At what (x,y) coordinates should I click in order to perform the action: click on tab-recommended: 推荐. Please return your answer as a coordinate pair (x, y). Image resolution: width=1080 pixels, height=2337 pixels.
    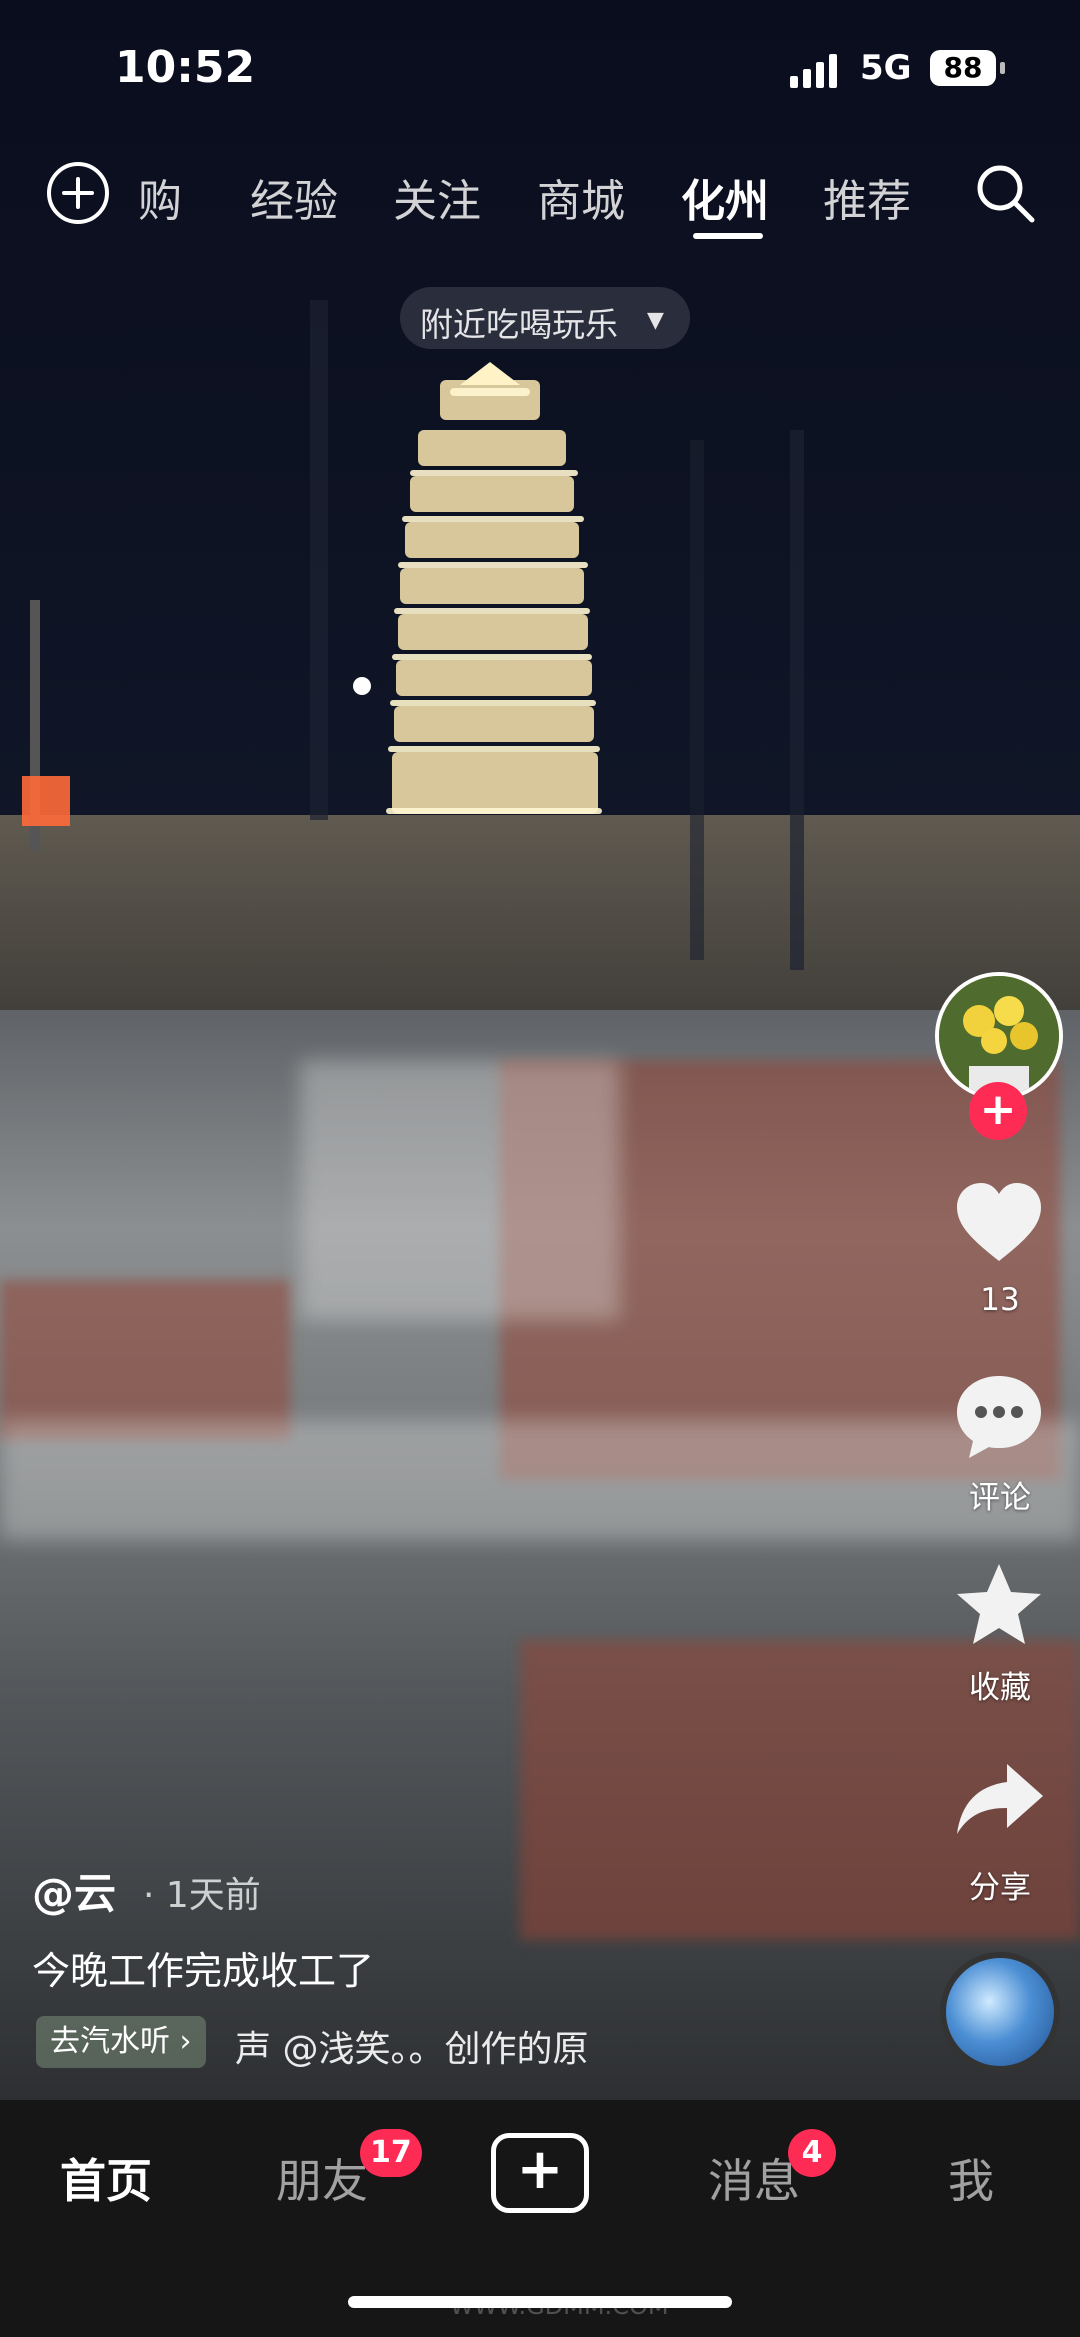
    Looking at the image, I should click on (867, 197).